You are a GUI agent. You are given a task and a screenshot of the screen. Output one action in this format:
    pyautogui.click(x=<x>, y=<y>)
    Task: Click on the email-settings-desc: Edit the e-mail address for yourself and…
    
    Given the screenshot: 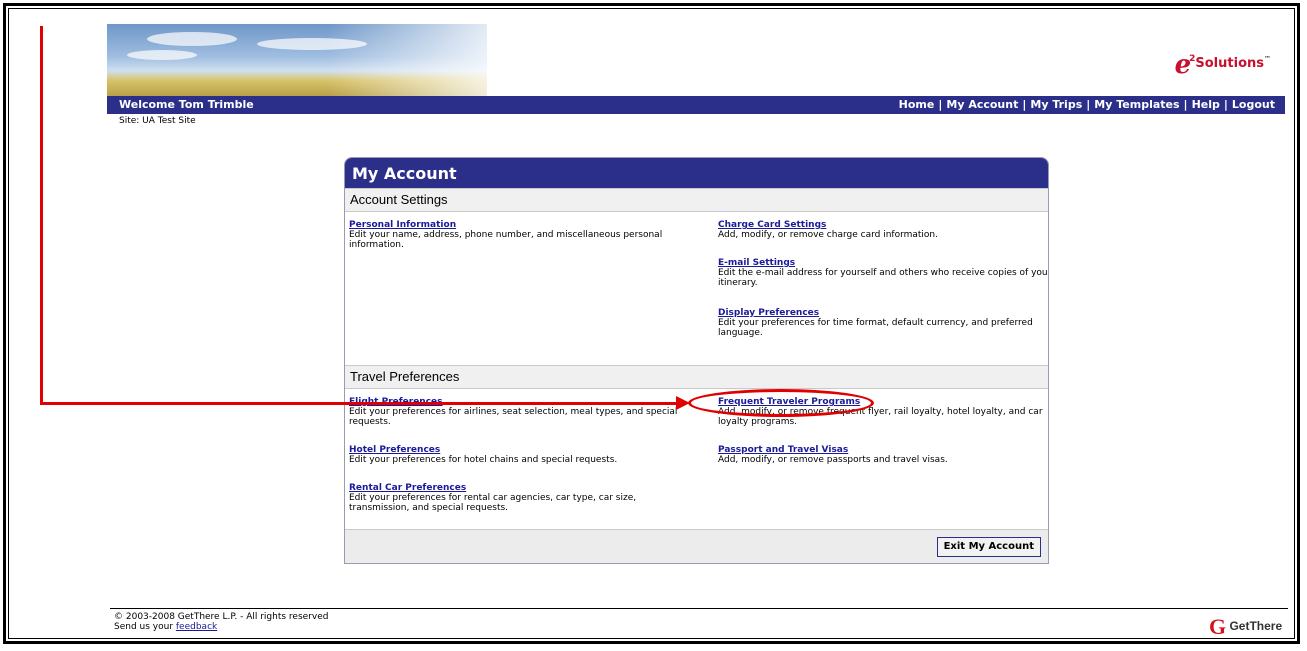 What is the action you would take?
    pyautogui.click(x=883, y=278)
    